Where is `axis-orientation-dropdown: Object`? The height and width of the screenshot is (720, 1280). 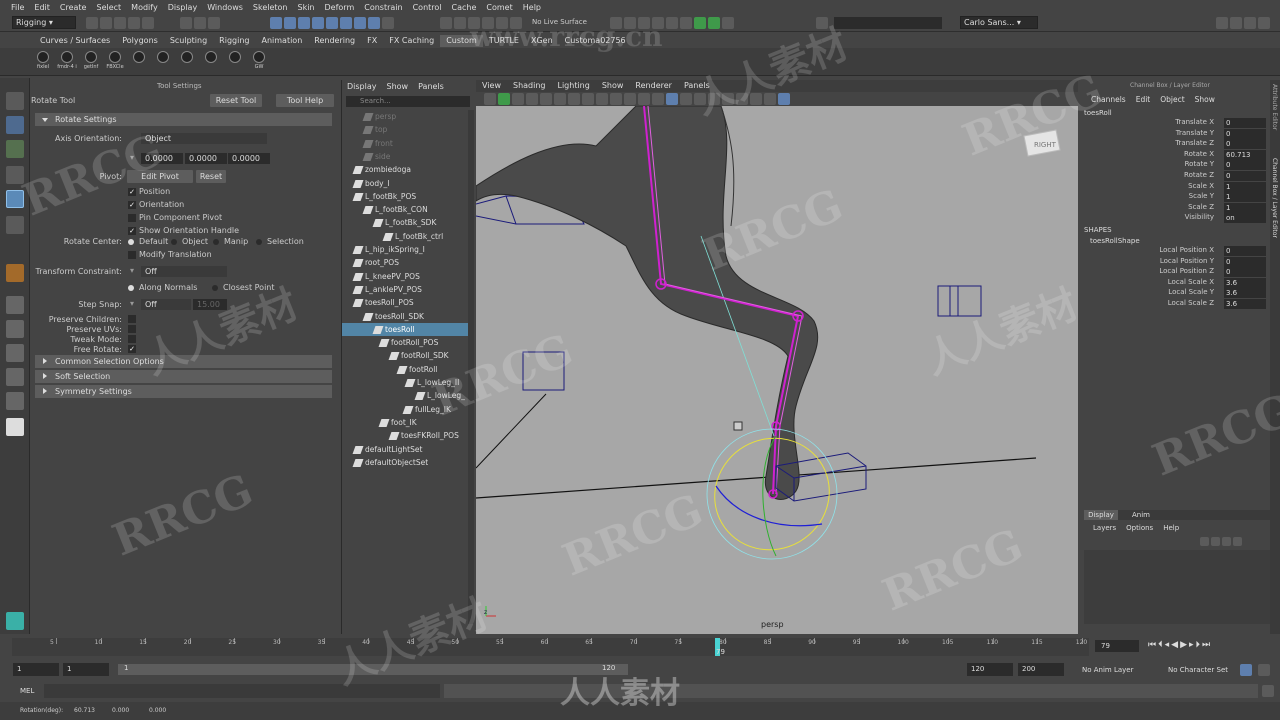
axis-orientation-dropdown: Object is located at coordinates (204, 138).